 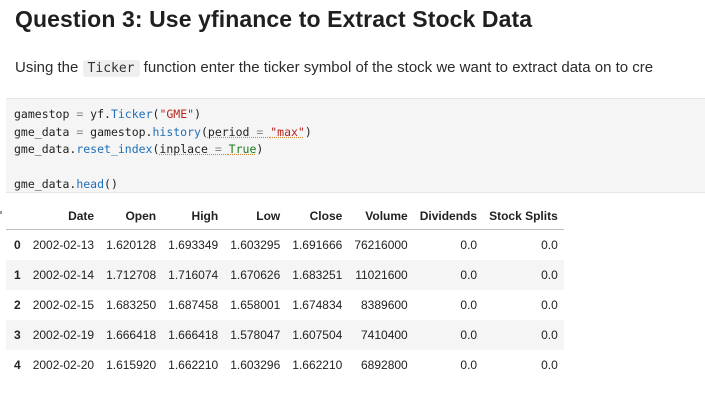 I want to click on cell-high: 1.693349, so click(x=193, y=245).